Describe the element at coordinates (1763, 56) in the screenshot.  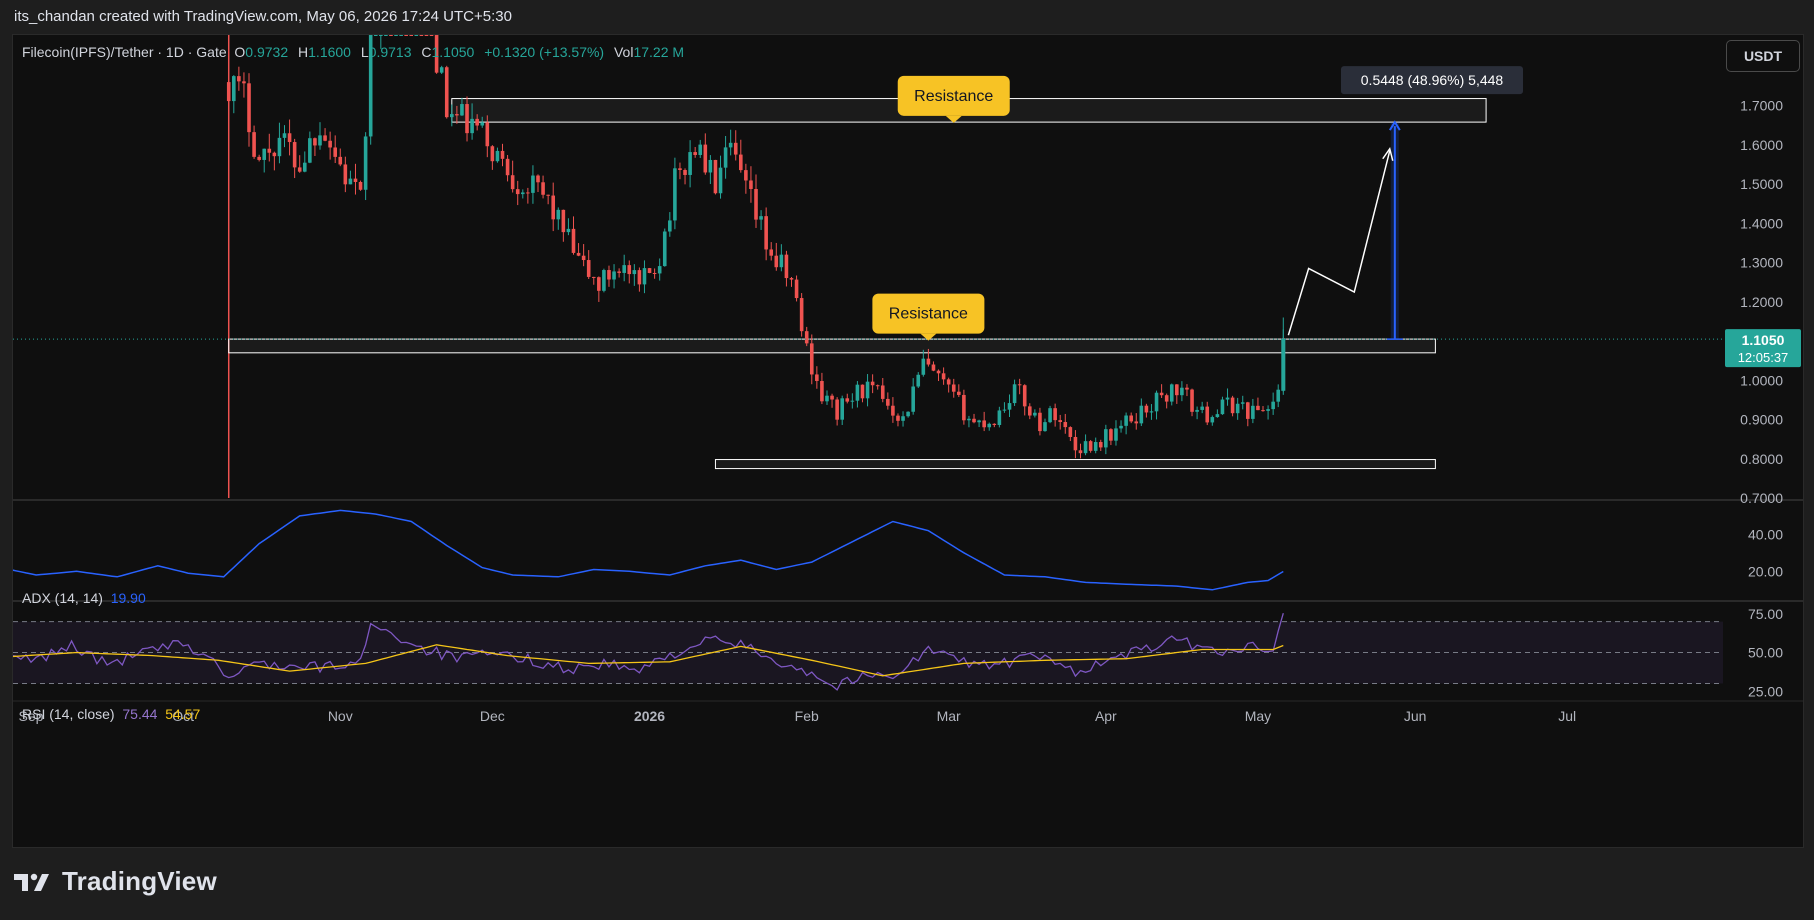
I see `currency-button: USDT` at that location.